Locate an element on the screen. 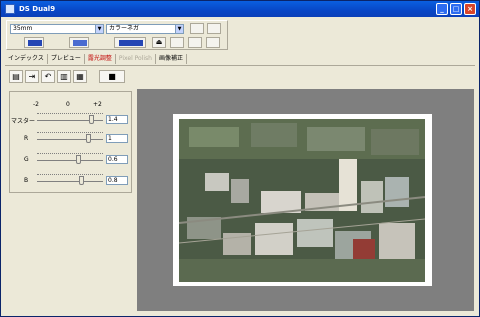 This screenshot has height=317, width=480. maximize-button: □ is located at coordinates (456, 9).